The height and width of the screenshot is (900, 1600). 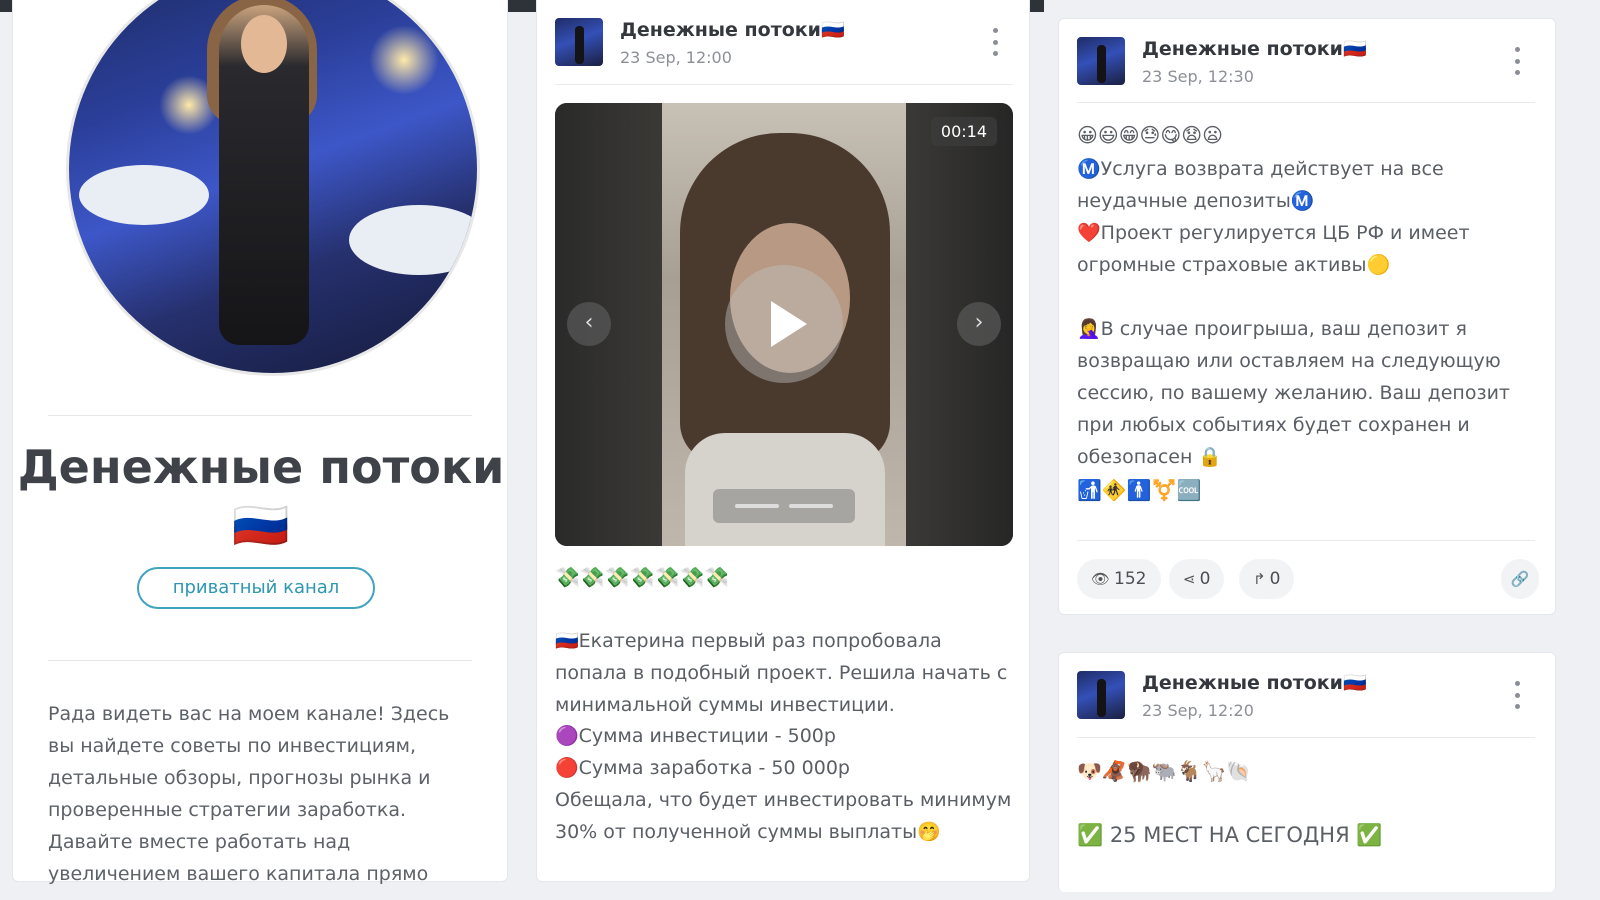 I want to click on post-date: 23 Sep, 12:30, so click(x=1198, y=76).